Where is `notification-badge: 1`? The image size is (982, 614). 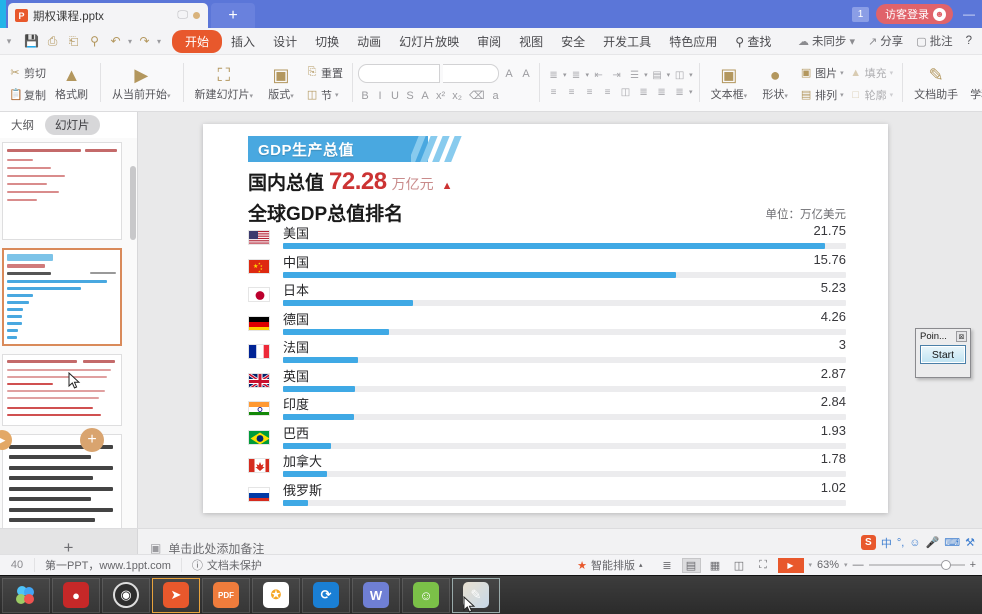 notification-badge: 1 is located at coordinates (860, 14).